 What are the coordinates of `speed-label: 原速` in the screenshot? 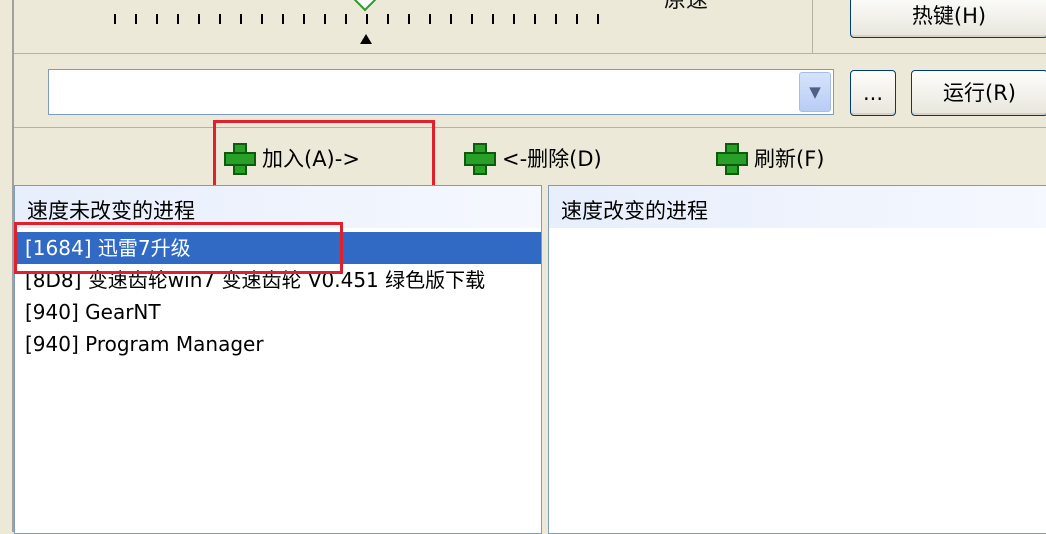 It's located at (686, 6).